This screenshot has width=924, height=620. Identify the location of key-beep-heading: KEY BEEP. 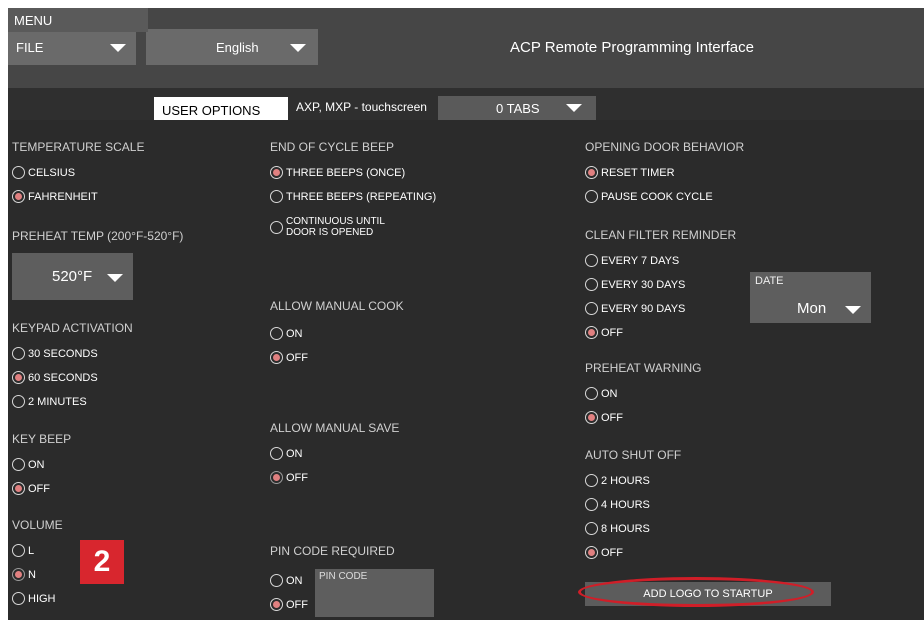
(42, 439).